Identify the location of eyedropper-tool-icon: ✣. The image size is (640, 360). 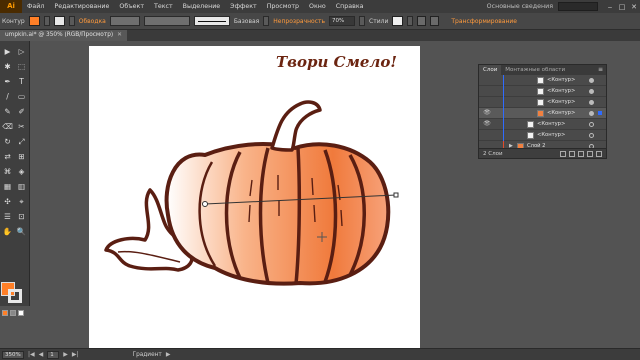
(7, 201).